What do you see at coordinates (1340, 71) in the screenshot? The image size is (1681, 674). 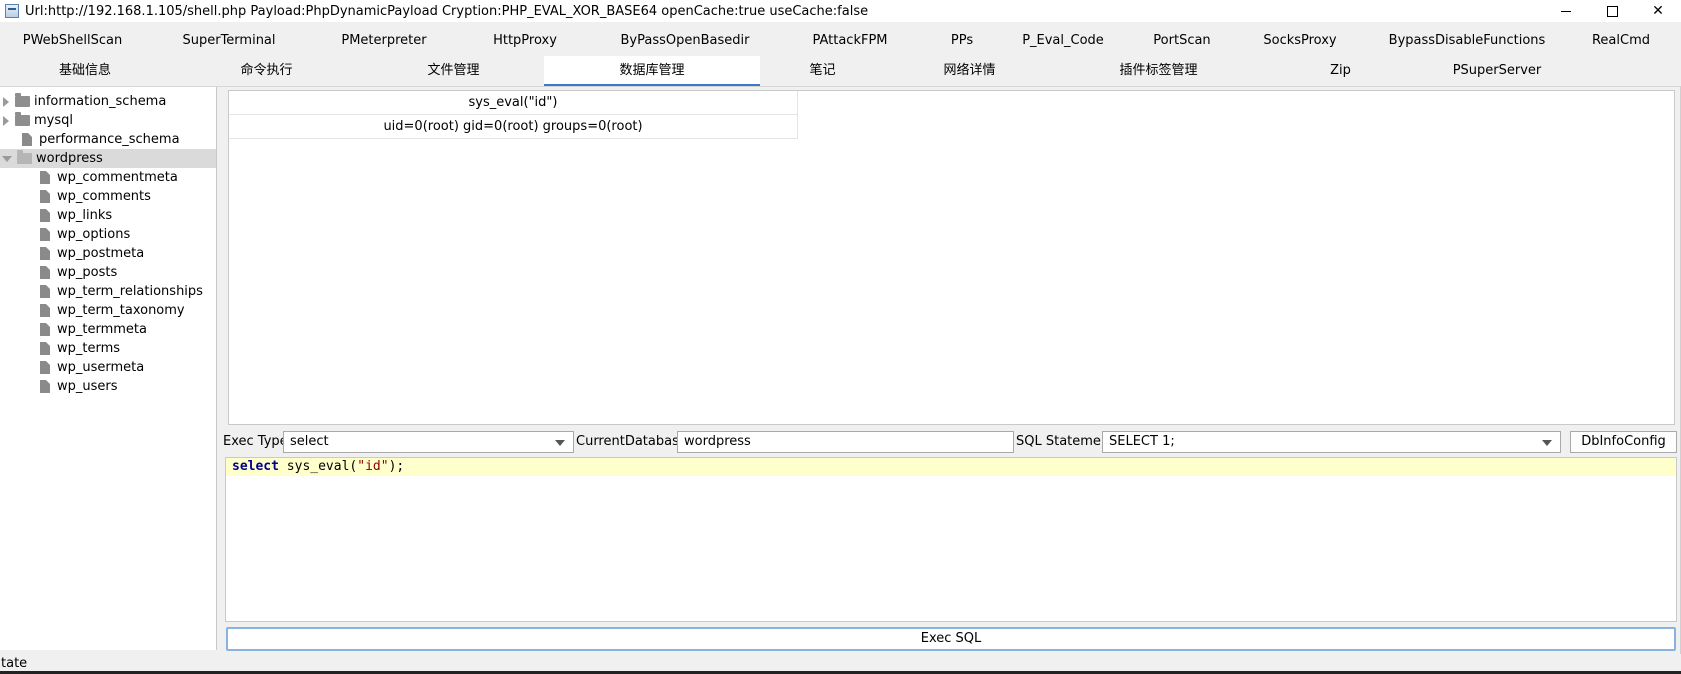 I see `tab-zip: Zip` at bounding box center [1340, 71].